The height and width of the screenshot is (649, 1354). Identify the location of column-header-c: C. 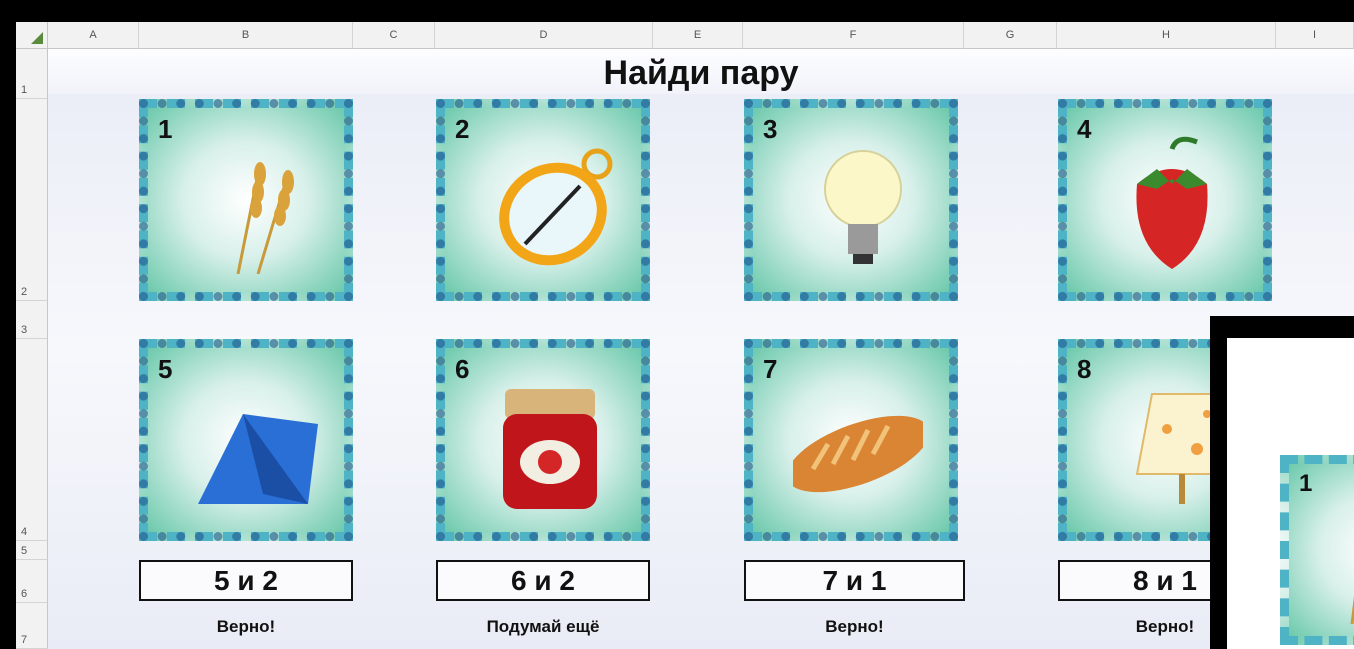
(394, 35).